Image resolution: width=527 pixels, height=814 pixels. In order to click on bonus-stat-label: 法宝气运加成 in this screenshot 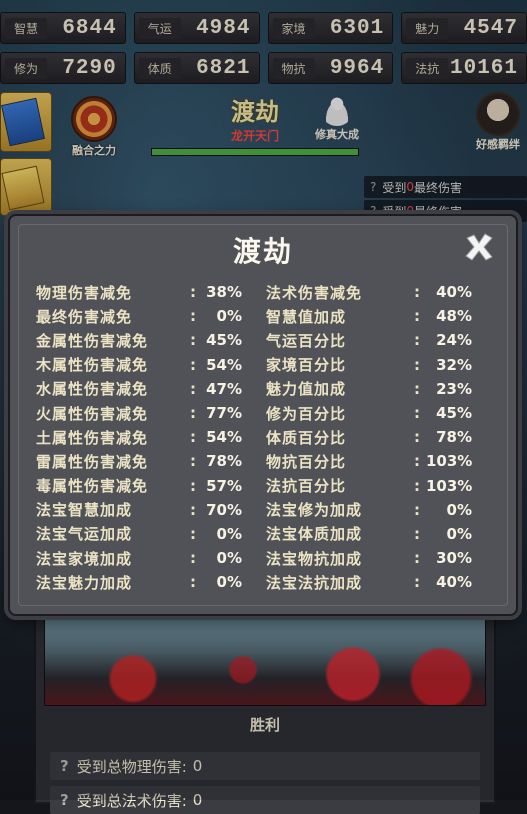, I will do `click(84, 534)`.